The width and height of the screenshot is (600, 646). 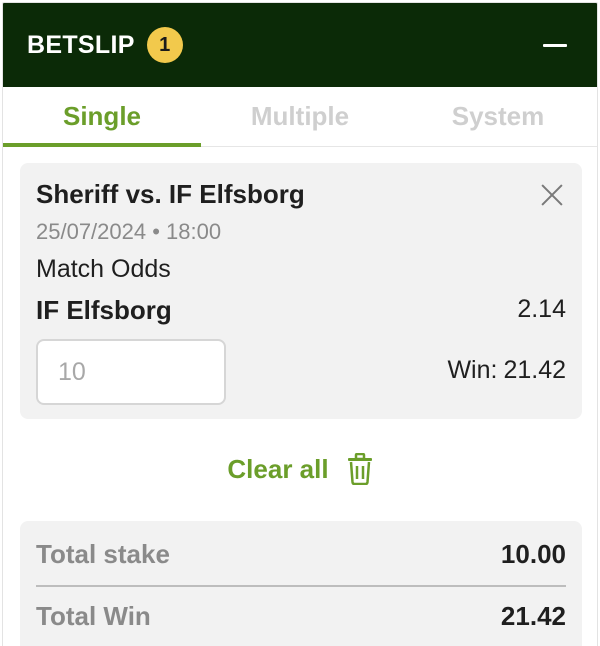 I want to click on win-label: Win:, so click(x=472, y=370).